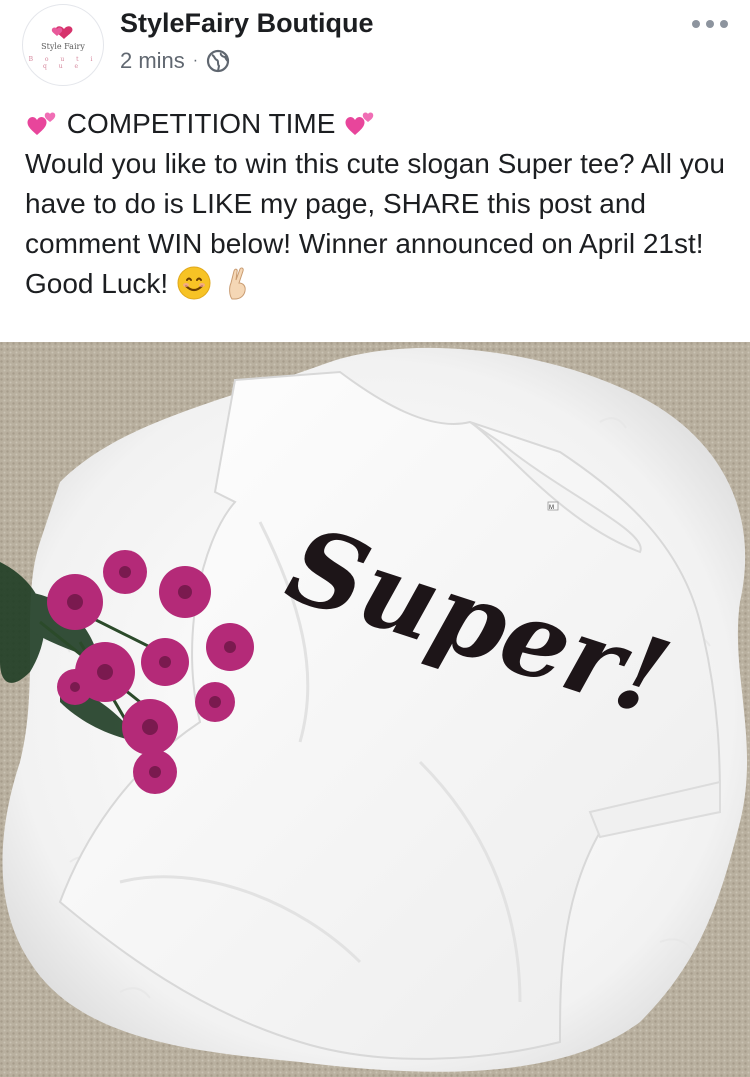  I want to click on page-name-link: StyleFairy Boutique, so click(247, 23).